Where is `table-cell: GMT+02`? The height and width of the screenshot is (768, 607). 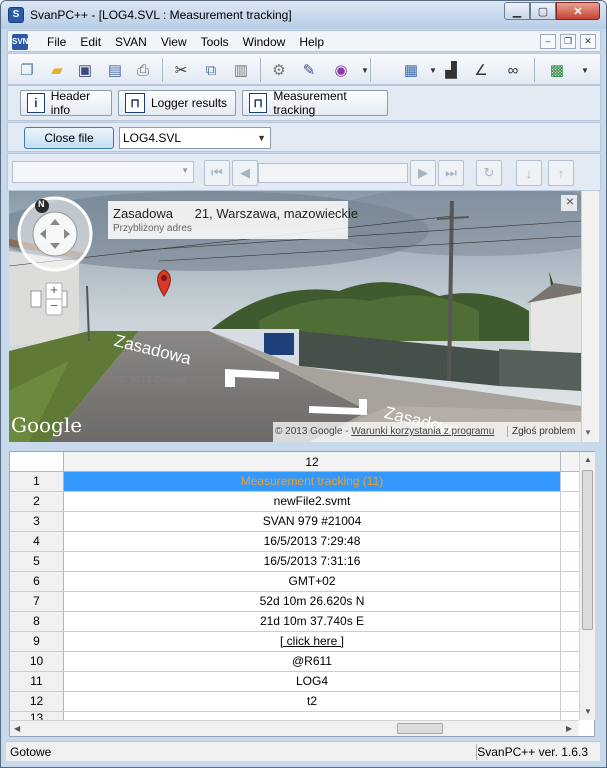 table-cell: GMT+02 is located at coordinates (312, 582).